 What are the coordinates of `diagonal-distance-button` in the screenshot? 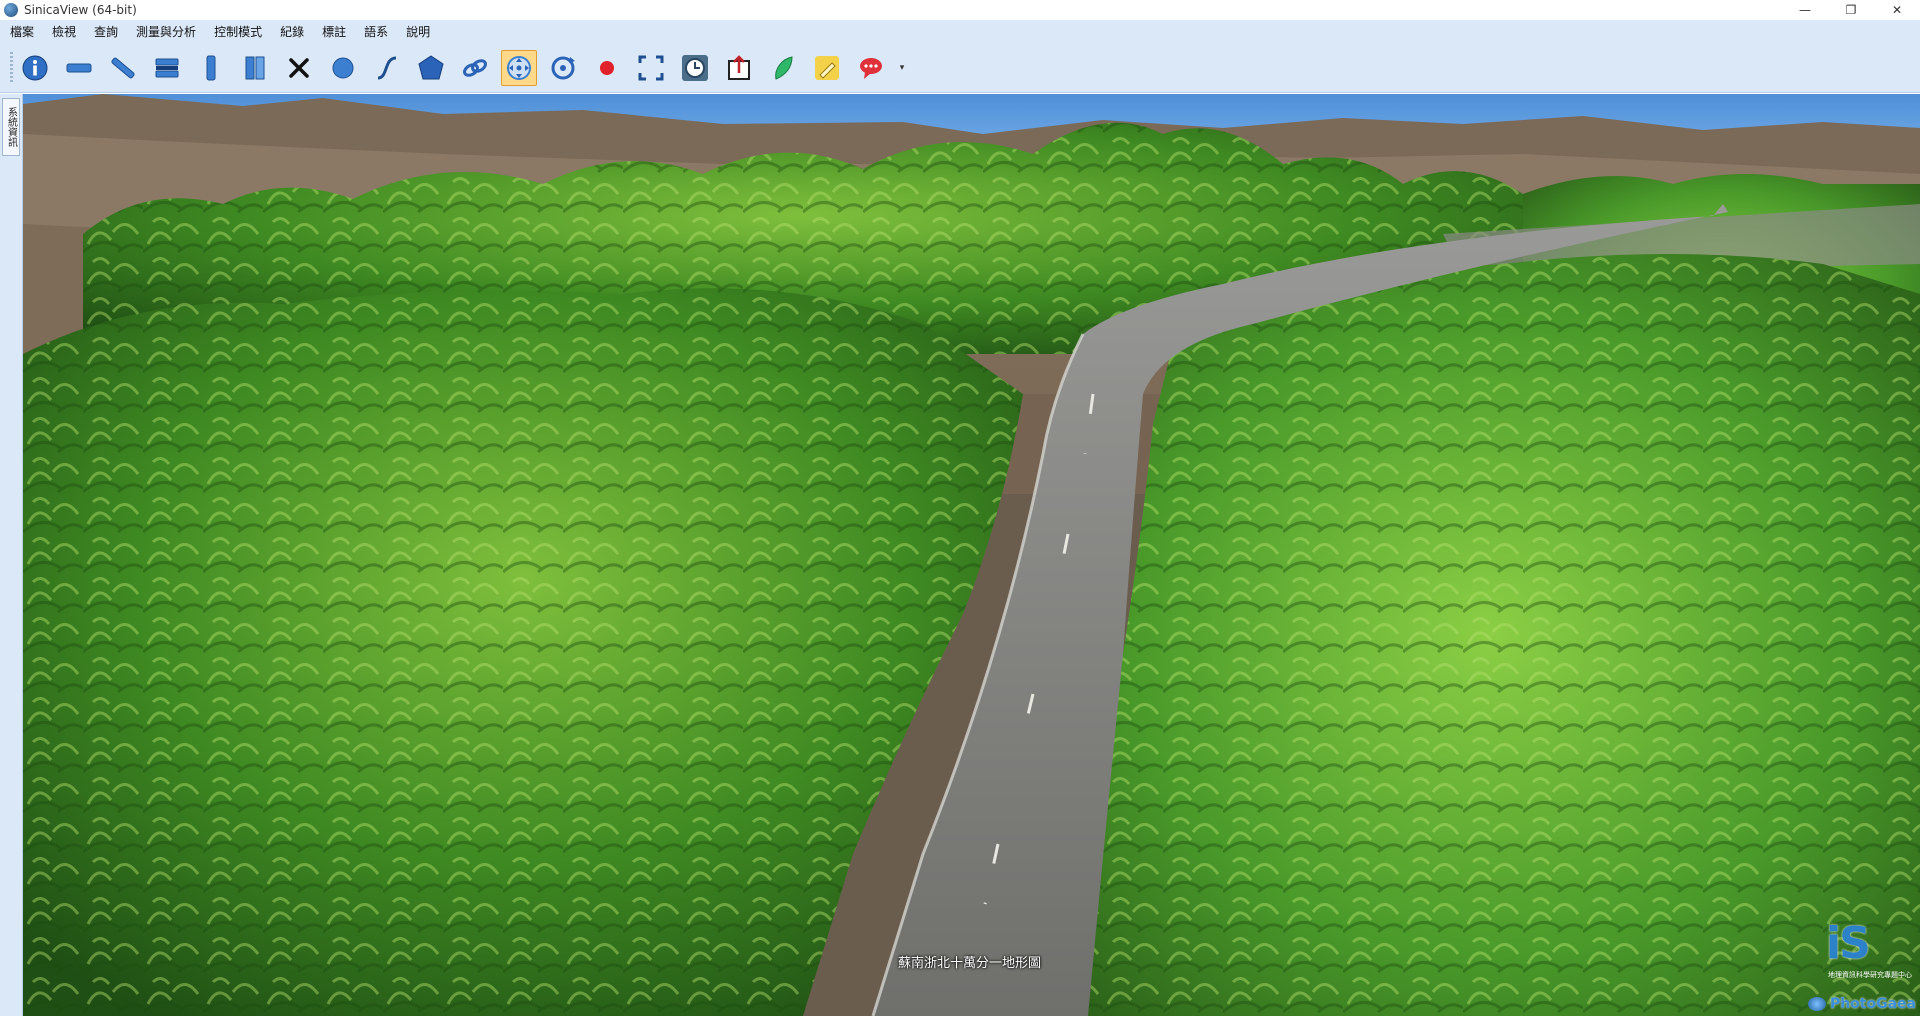 It's located at (123, 68).